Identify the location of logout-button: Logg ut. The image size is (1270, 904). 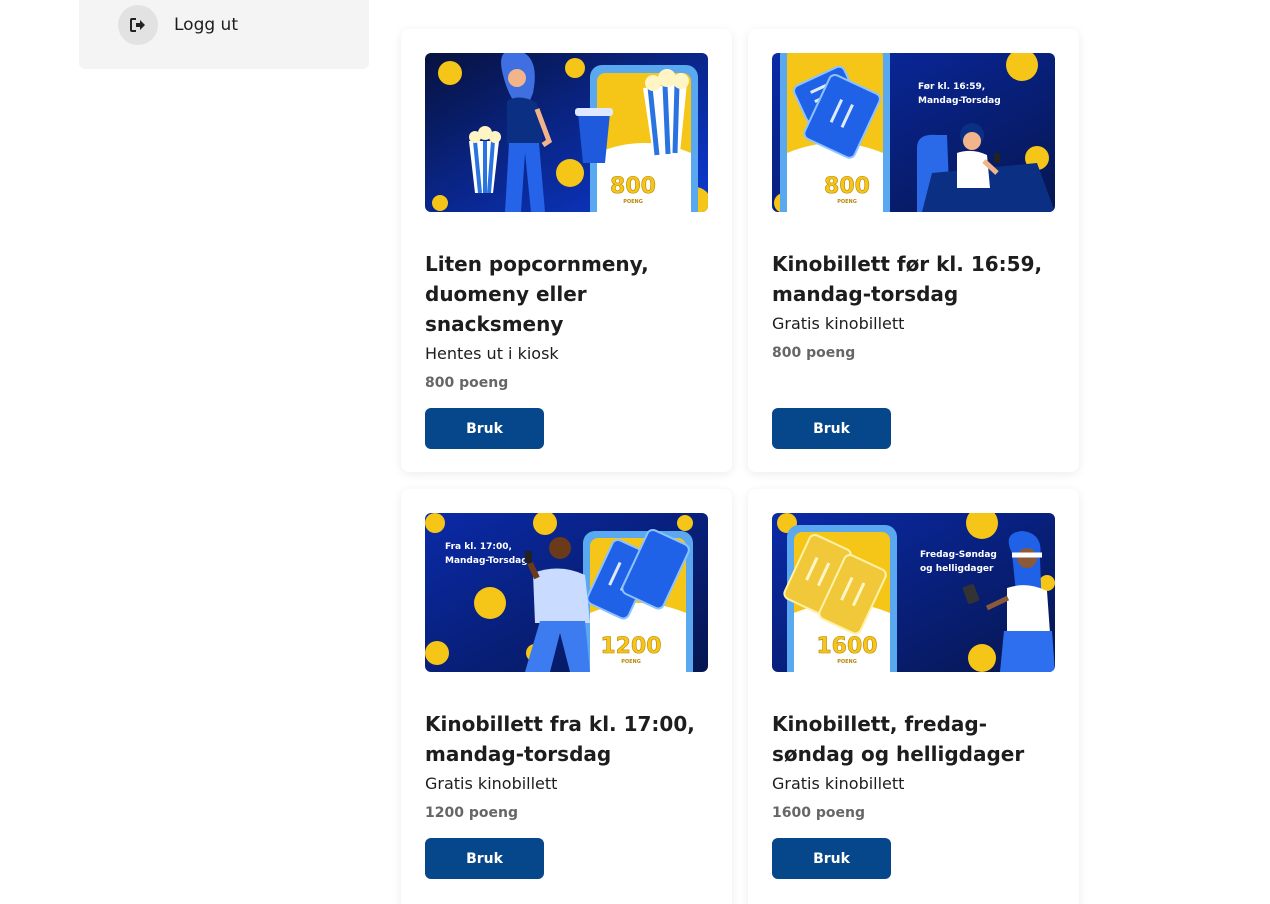
(178, 25).